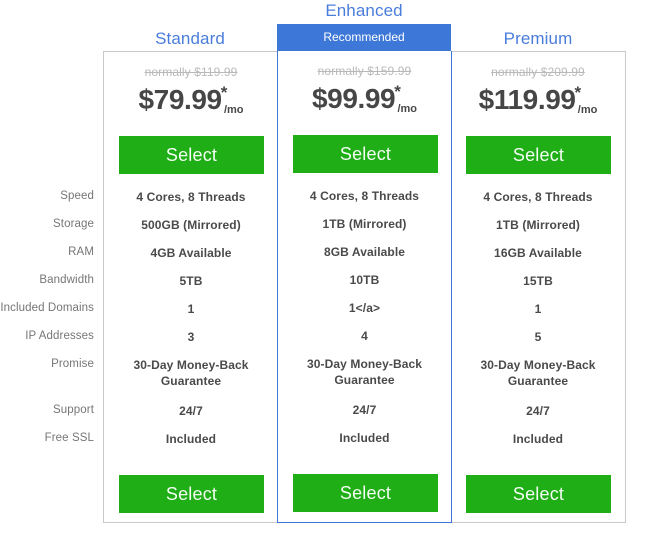 The image size is (656, 548). What do you see at coordinates (364, 37) in the screenshot?
I see `recommended-badge: Recommended` at bounding box center [364, 37].